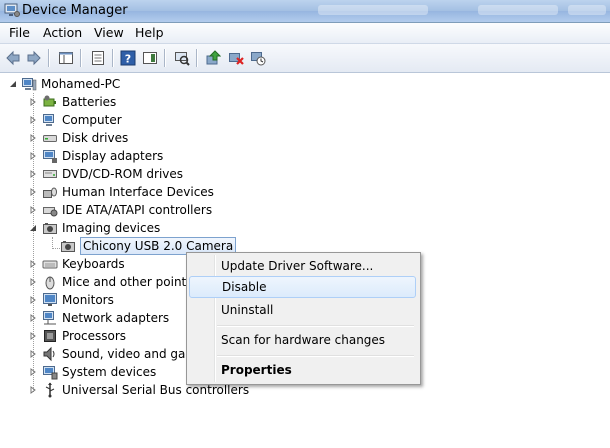  Describe the element at coordinates (305, 11) in the screenshot. I see `title-bar: Device Manager` at that location.